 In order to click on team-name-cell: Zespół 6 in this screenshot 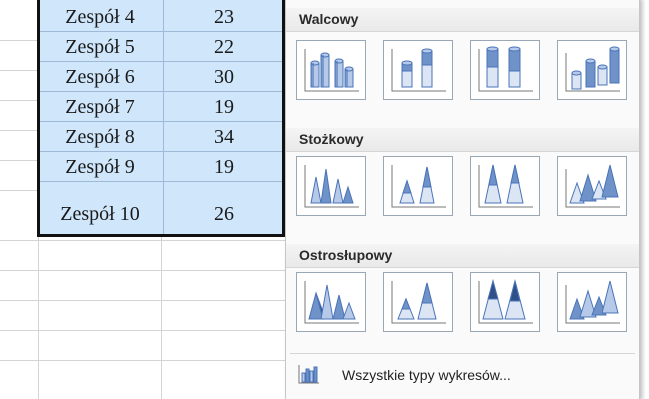, I will do `click(100, 77)`.